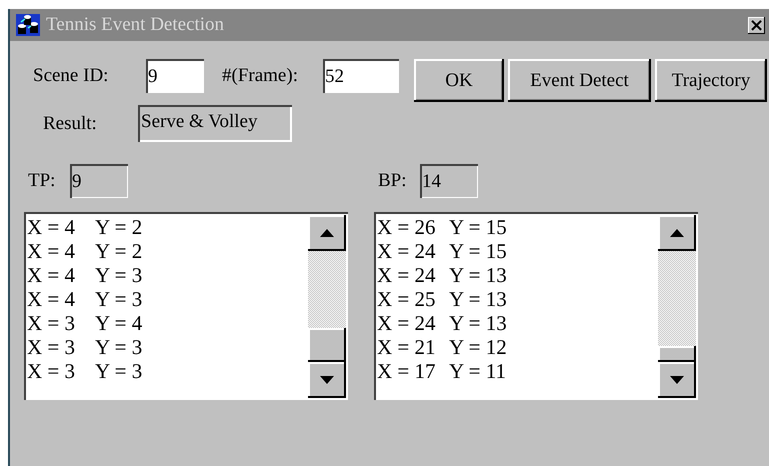 The height and width of the screenshot is (466, 769). What do you see at coordinates (71, 75) in the screenshot?
I see `scene-id-label: Scene ID:` at bounding box center [71, 75].